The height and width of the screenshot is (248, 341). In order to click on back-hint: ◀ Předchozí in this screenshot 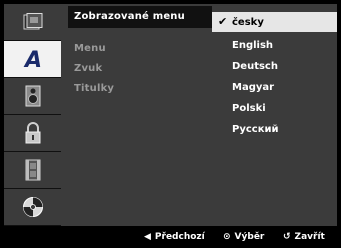, I will do `click(174, 237)`.